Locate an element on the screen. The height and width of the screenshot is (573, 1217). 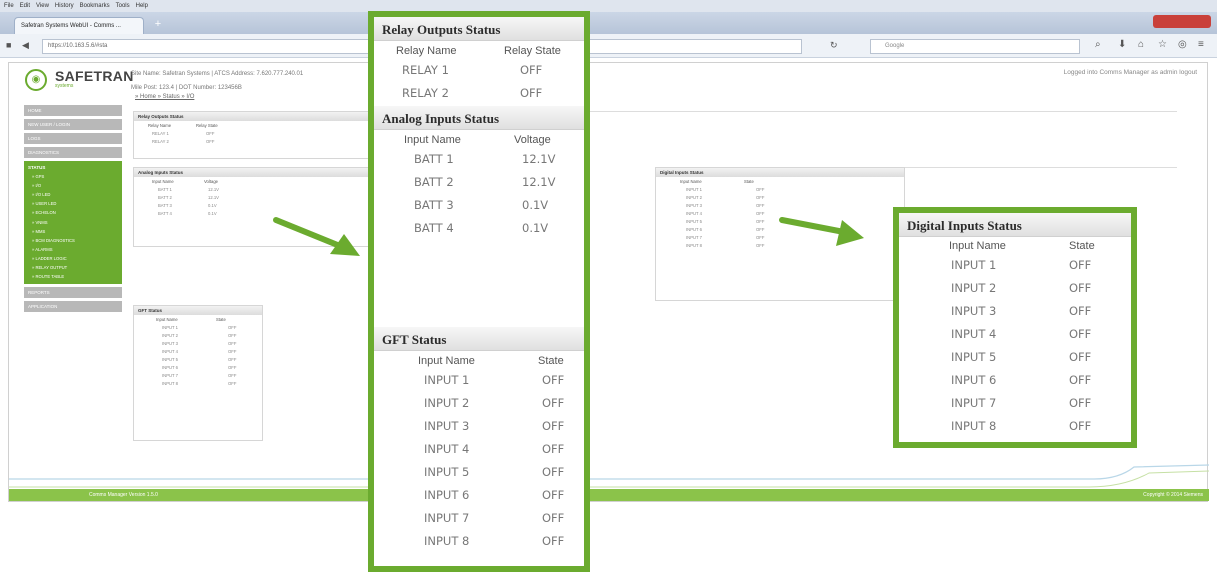
search-input: Google is located at coordinates (975, 46).